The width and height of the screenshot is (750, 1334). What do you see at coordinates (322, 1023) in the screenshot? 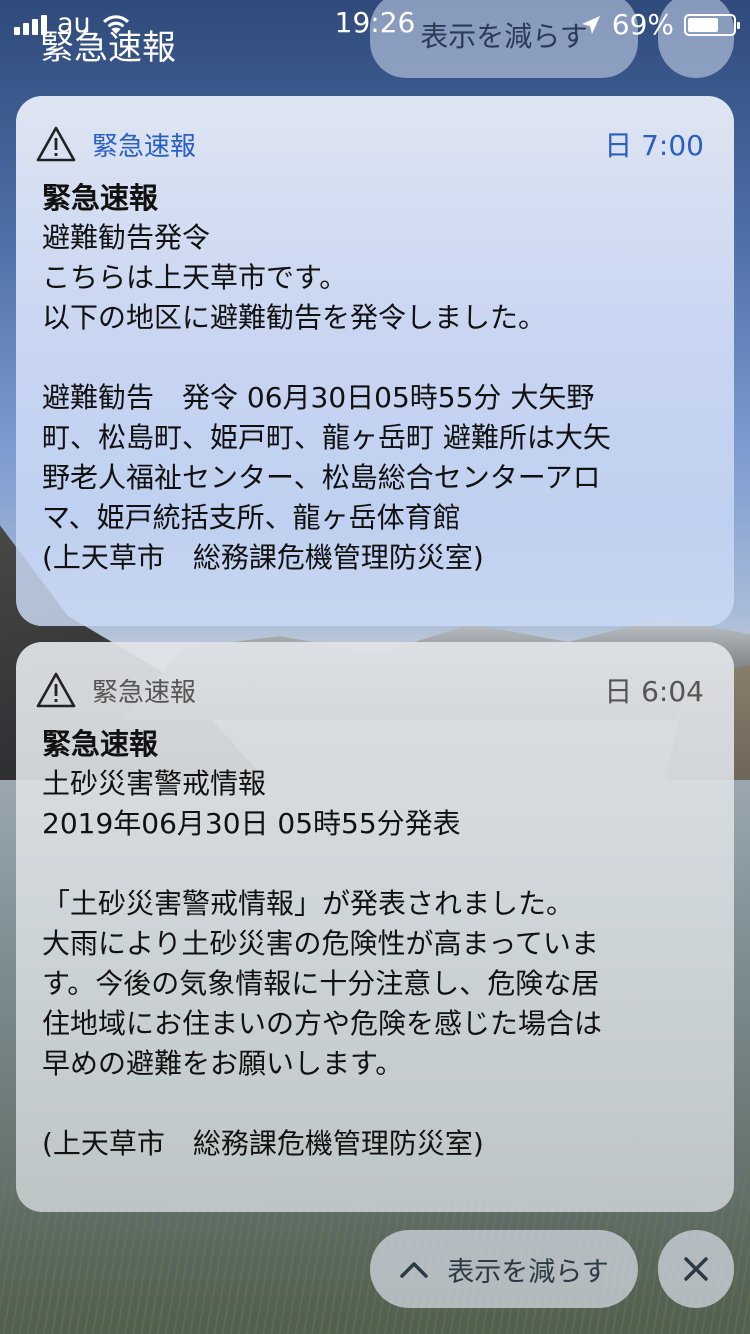
I see `notification-line: 住地域にお住まいの方や危険を感じた場合は` at bounding box center [322, 1023].